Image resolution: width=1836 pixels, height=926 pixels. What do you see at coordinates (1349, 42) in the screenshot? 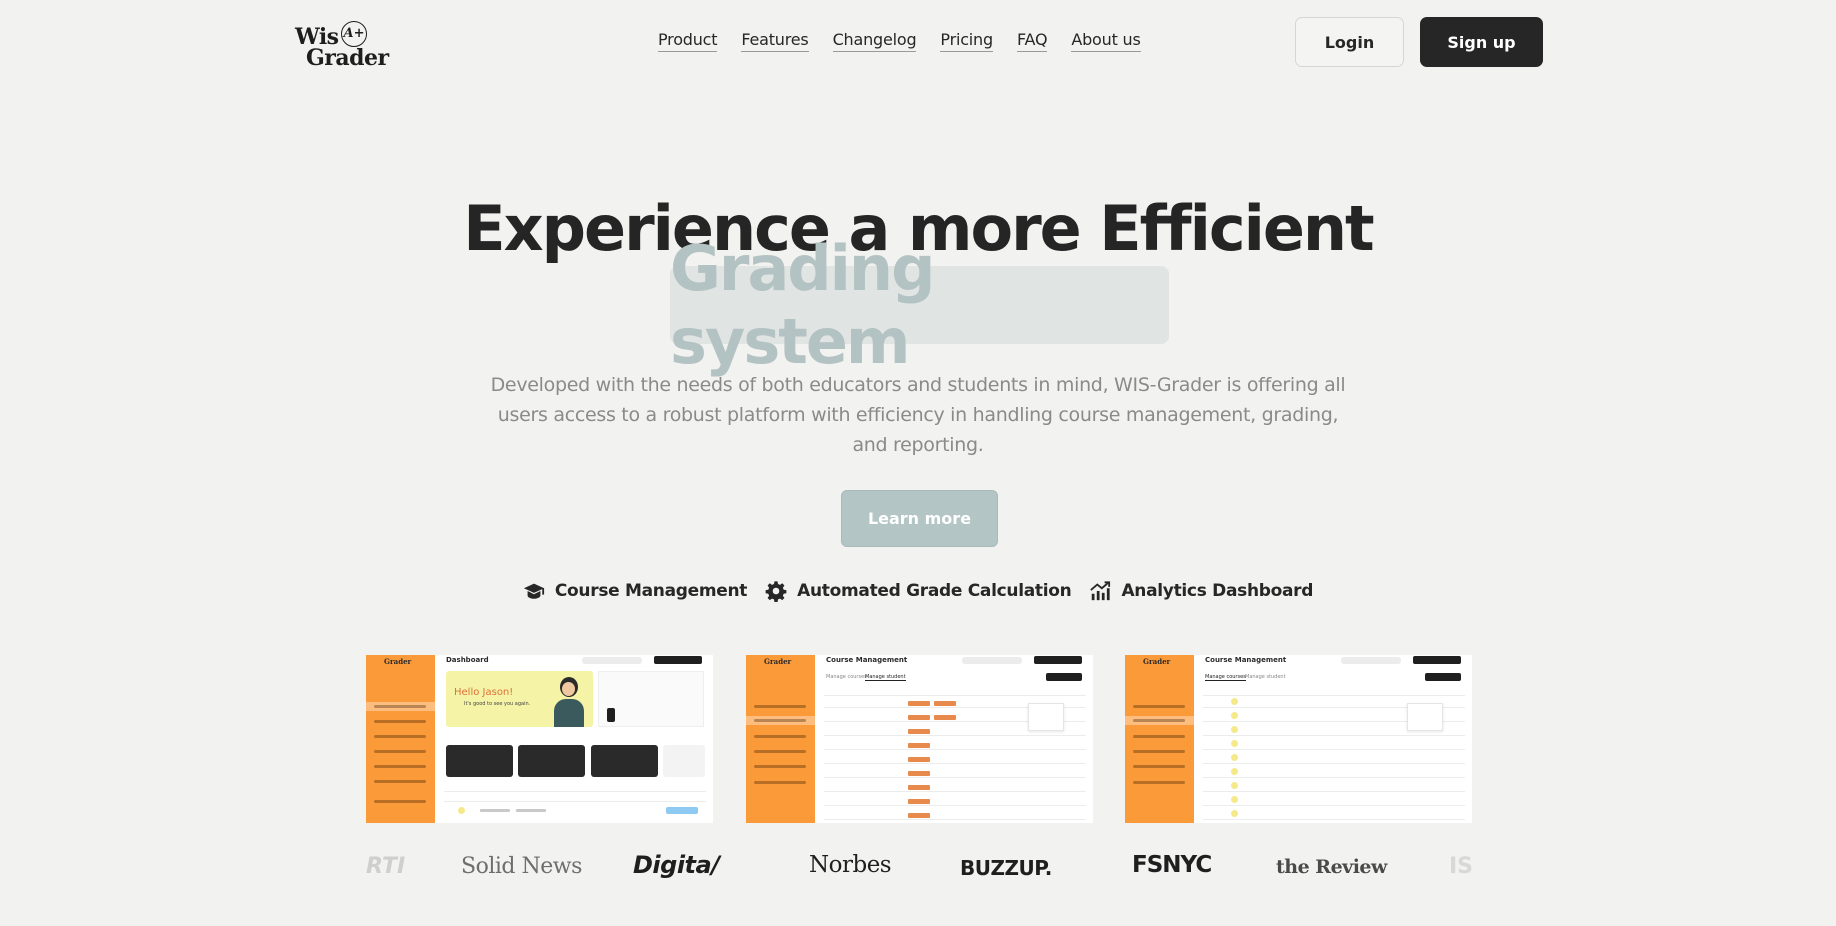
I see `login-button: Login` at bounding box center [1349, 42].